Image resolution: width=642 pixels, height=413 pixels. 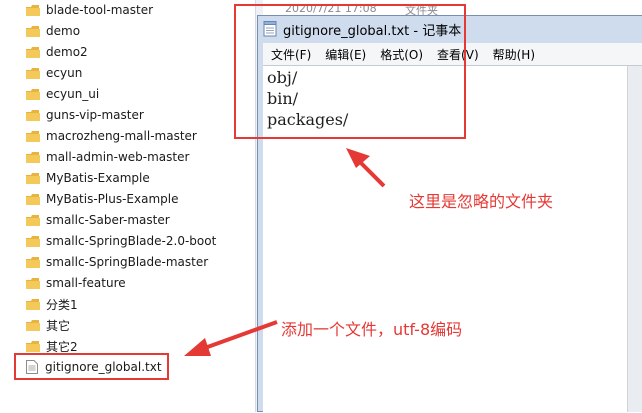 What do you see at coordinates (481, 201) in the screenshot?
I see `annotation-folder-note: 这里是忽略的文件夹` at bounding box center [481, 201].